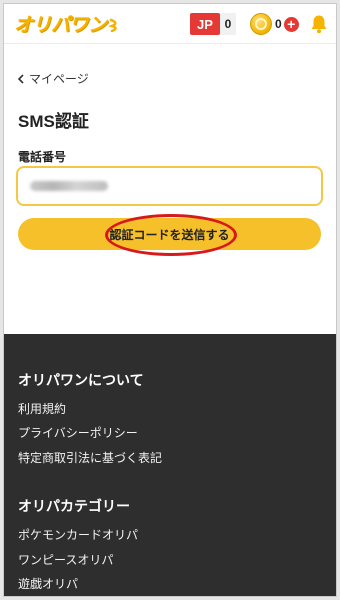 Image resolution: width=340 pixels, height=600 pixels. Describe the element at coordinates (78, 432) in the screenshot. I see `footer-link-privacy: プライバシーポリシー` at that location.